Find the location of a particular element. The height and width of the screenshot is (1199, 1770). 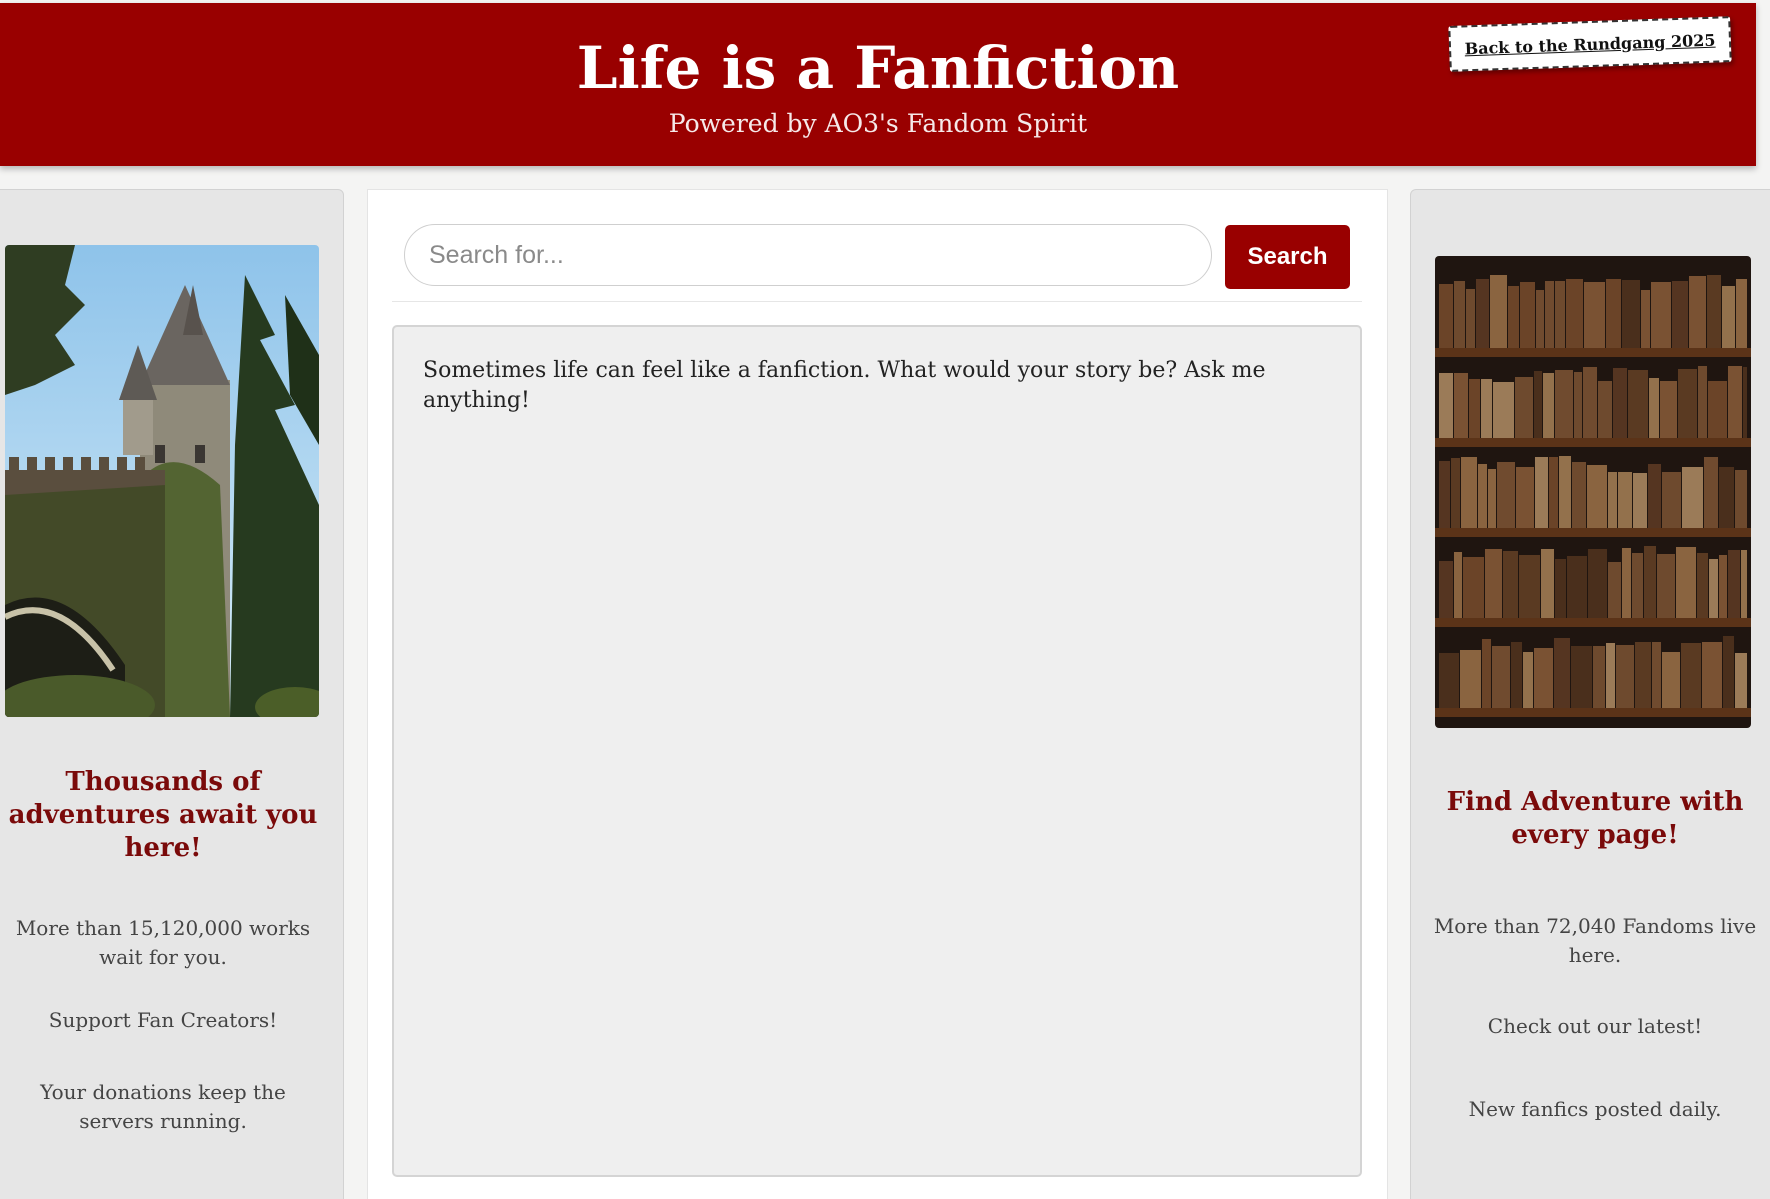

site-subtitle: Powered by AO3's Fandom Spirit is located at coordinates (878, 123).